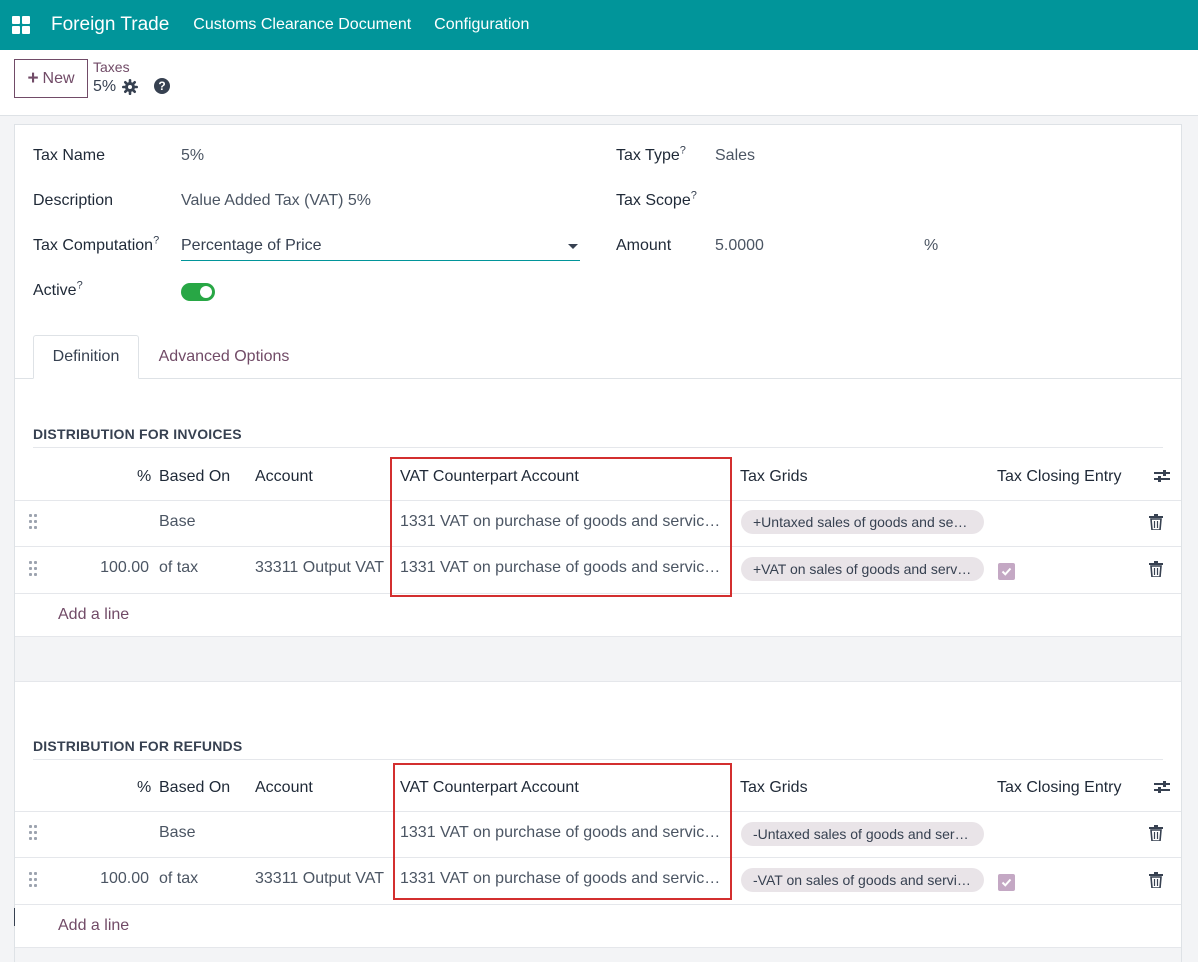 The height and width of the screenshot is (962, 1198). What do you see at coordinates (380, 249) in the screenshot?
I see `tax-computation-select: Percentage of Price` at bounding box center [380, 249].